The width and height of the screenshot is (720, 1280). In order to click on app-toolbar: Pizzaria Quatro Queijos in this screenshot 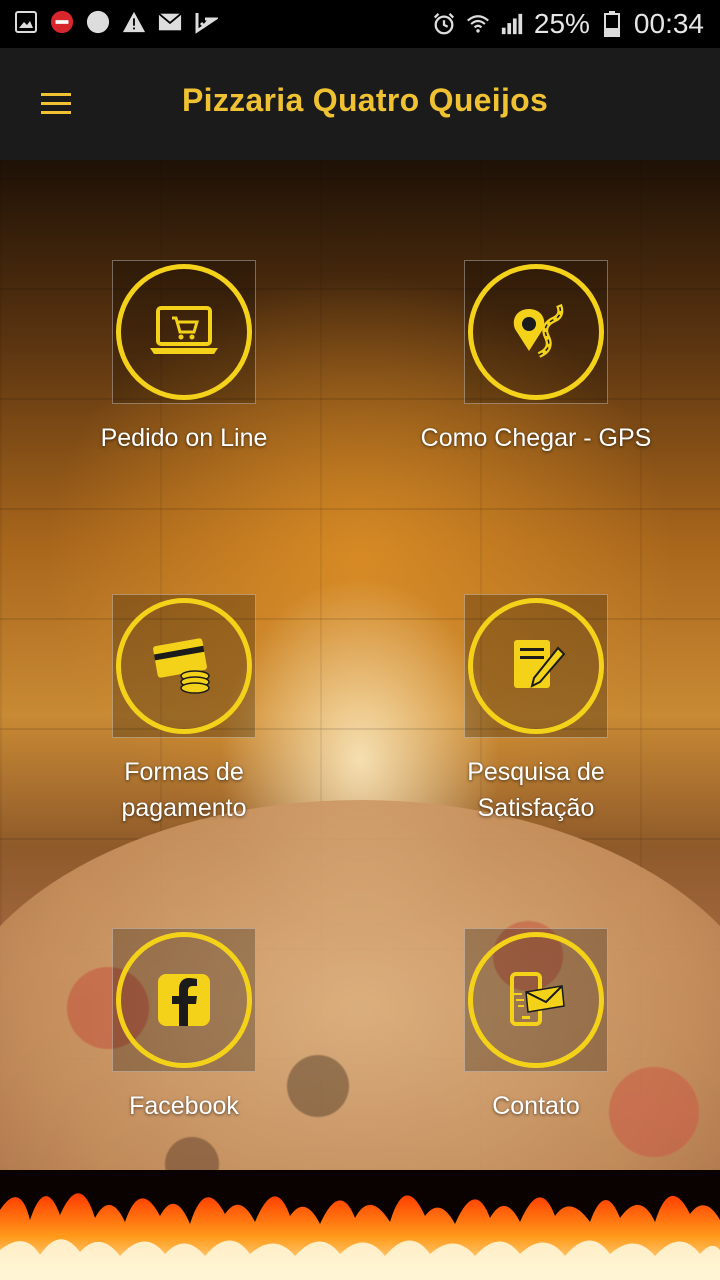, I will do `click(360, 104)`.